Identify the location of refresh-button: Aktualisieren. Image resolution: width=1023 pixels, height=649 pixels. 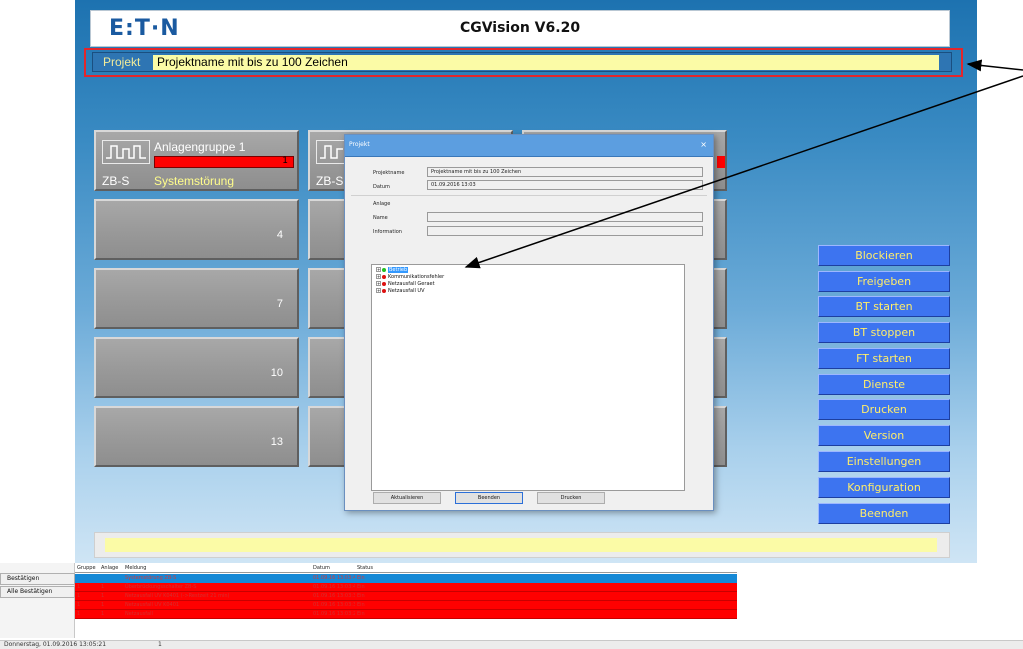
(407, 498).